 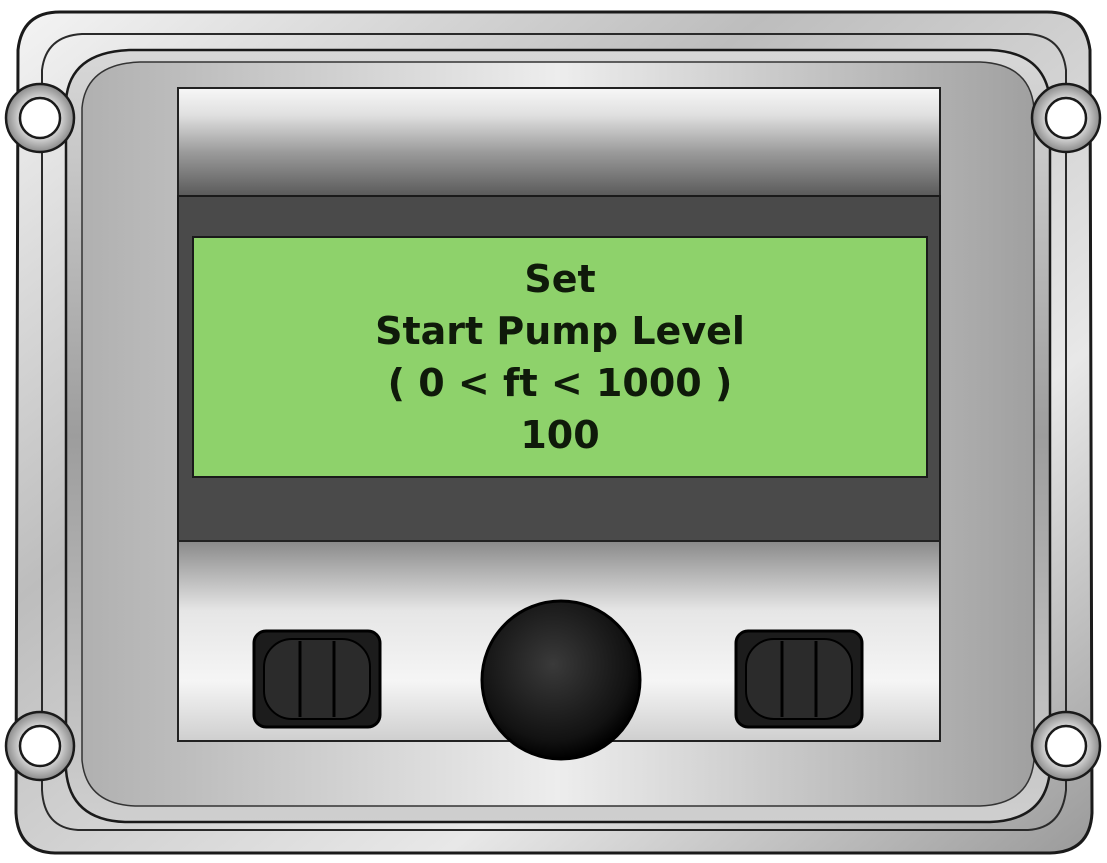 I want to click on left-button, so click(x=317, y=679).